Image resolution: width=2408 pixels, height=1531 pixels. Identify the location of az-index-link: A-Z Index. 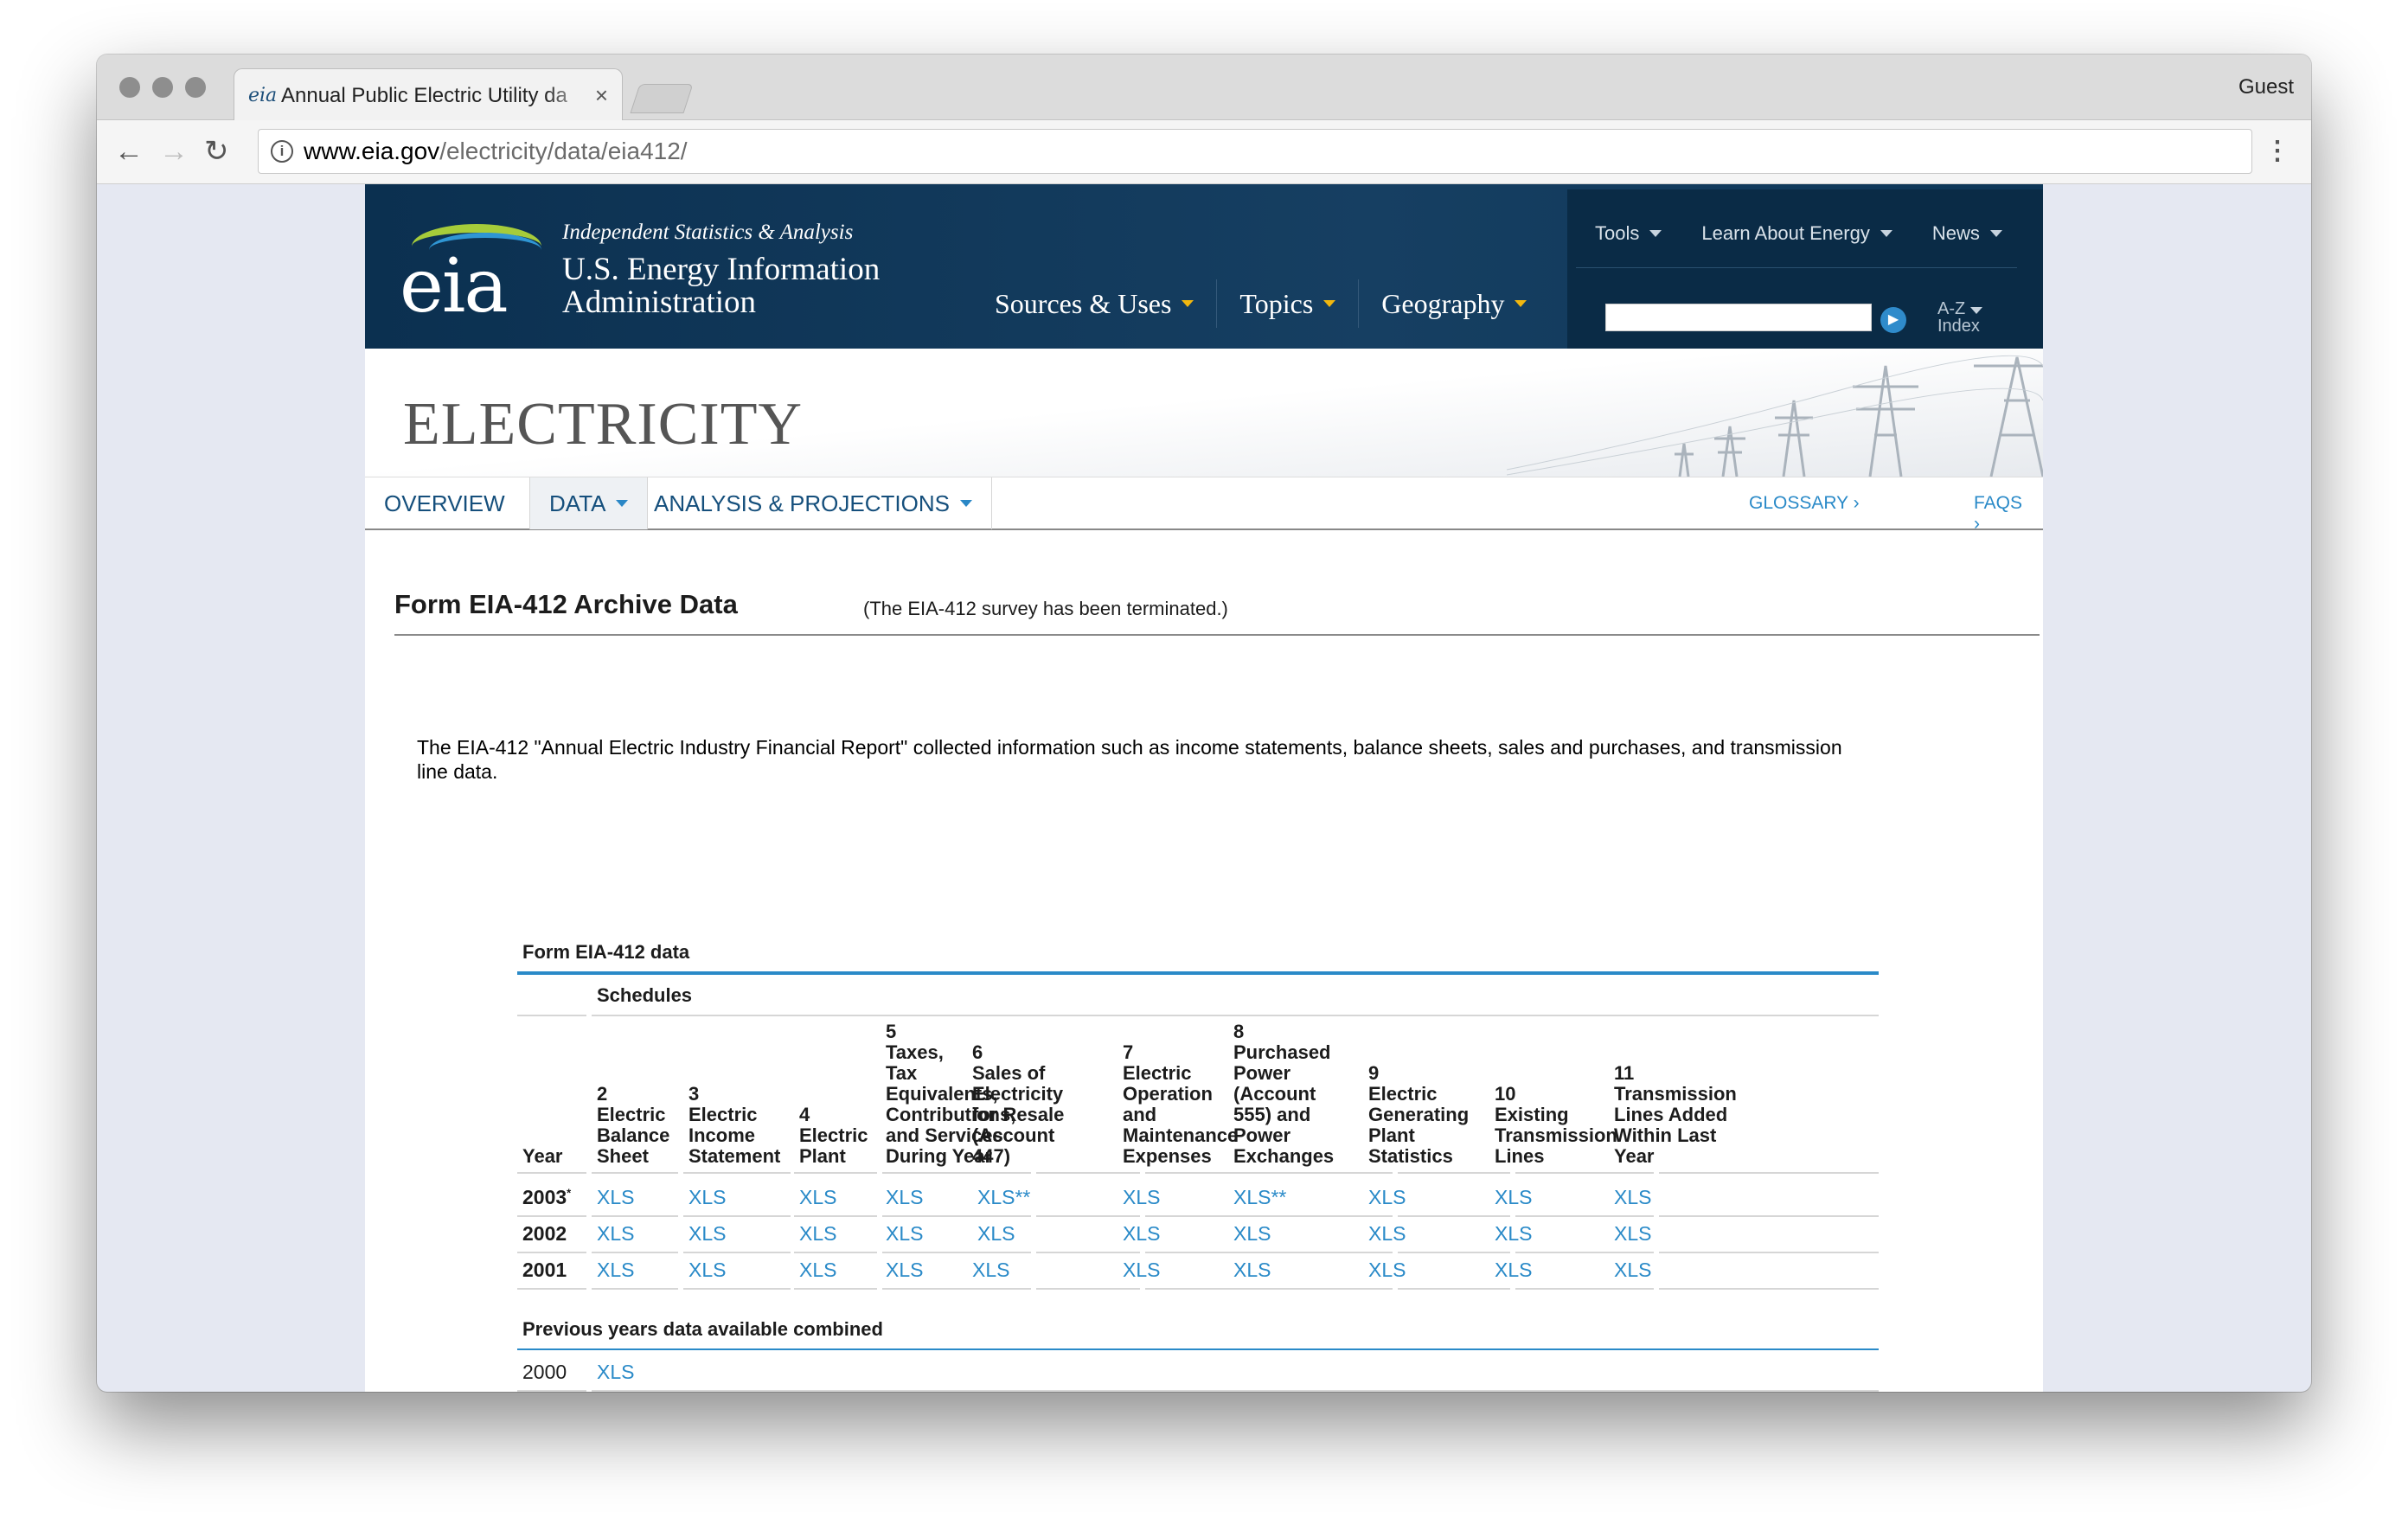
(1960, 318).